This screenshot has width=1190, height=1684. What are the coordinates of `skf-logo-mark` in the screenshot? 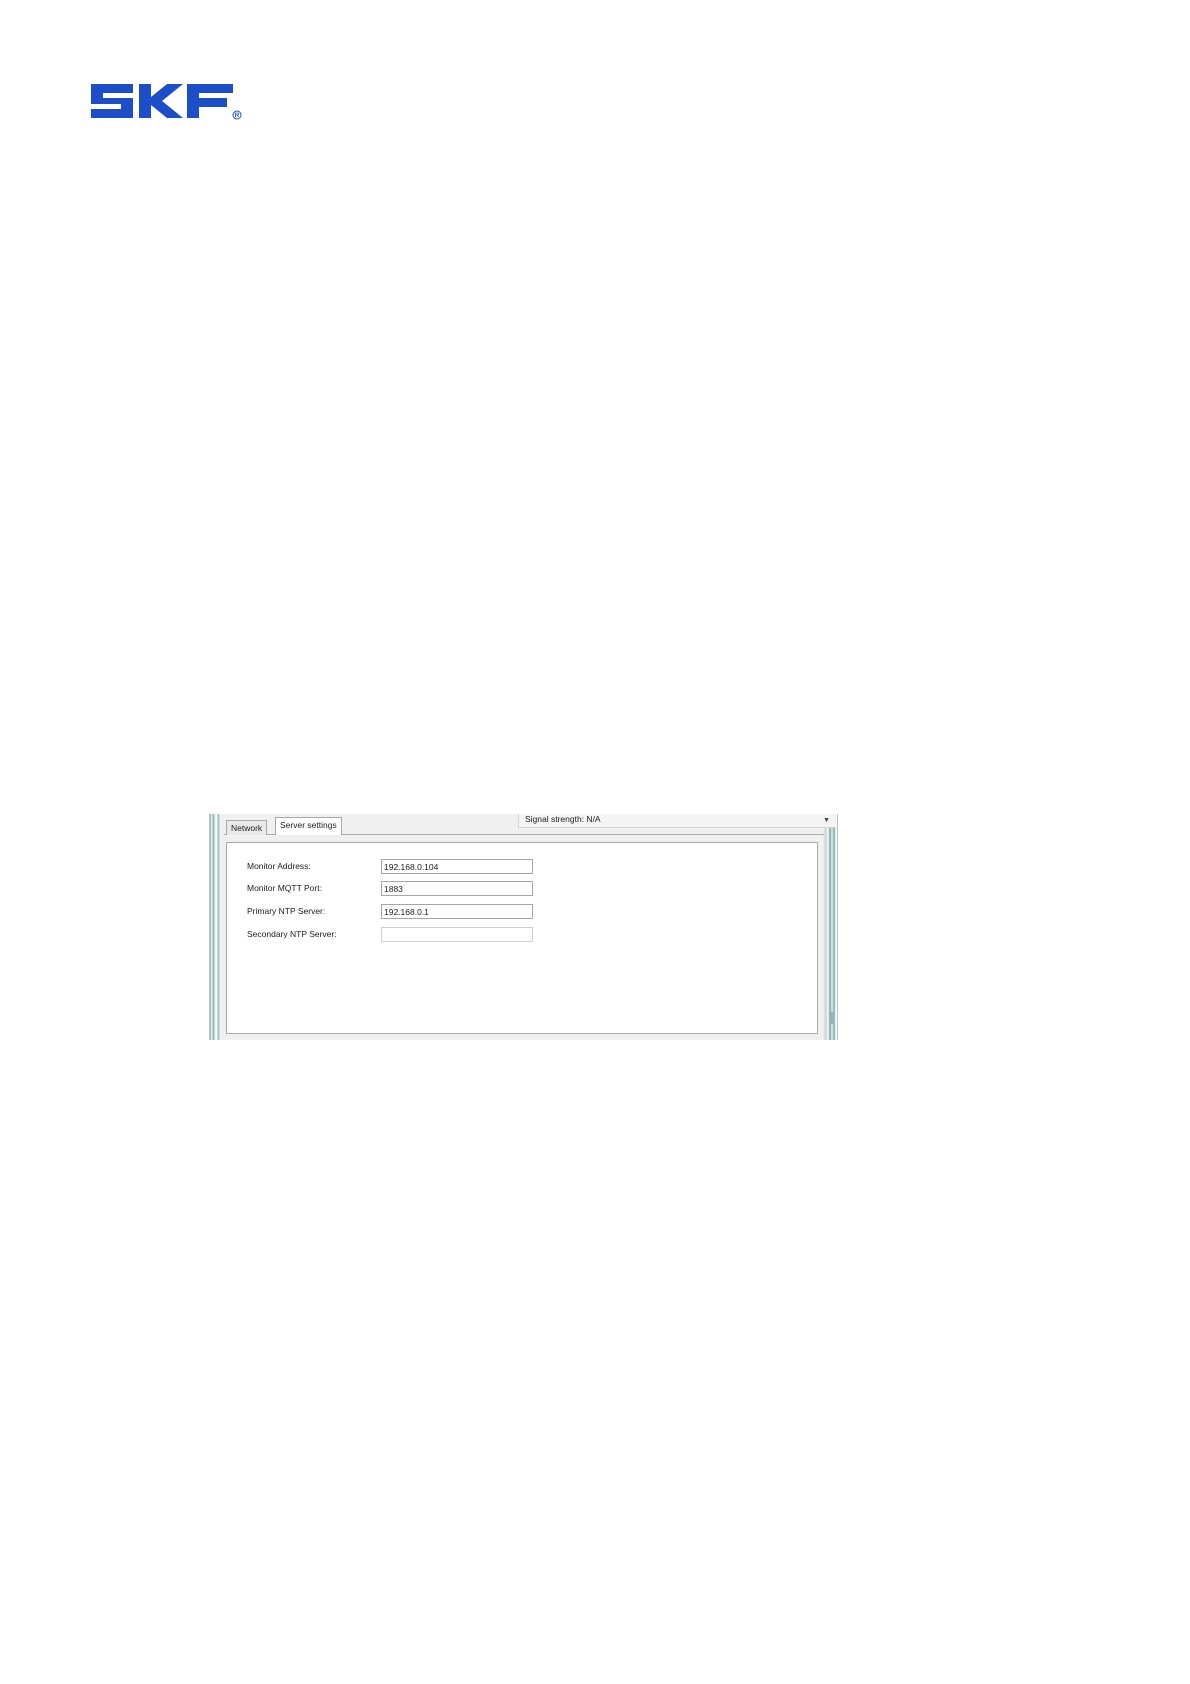 It's located at (166, 102).